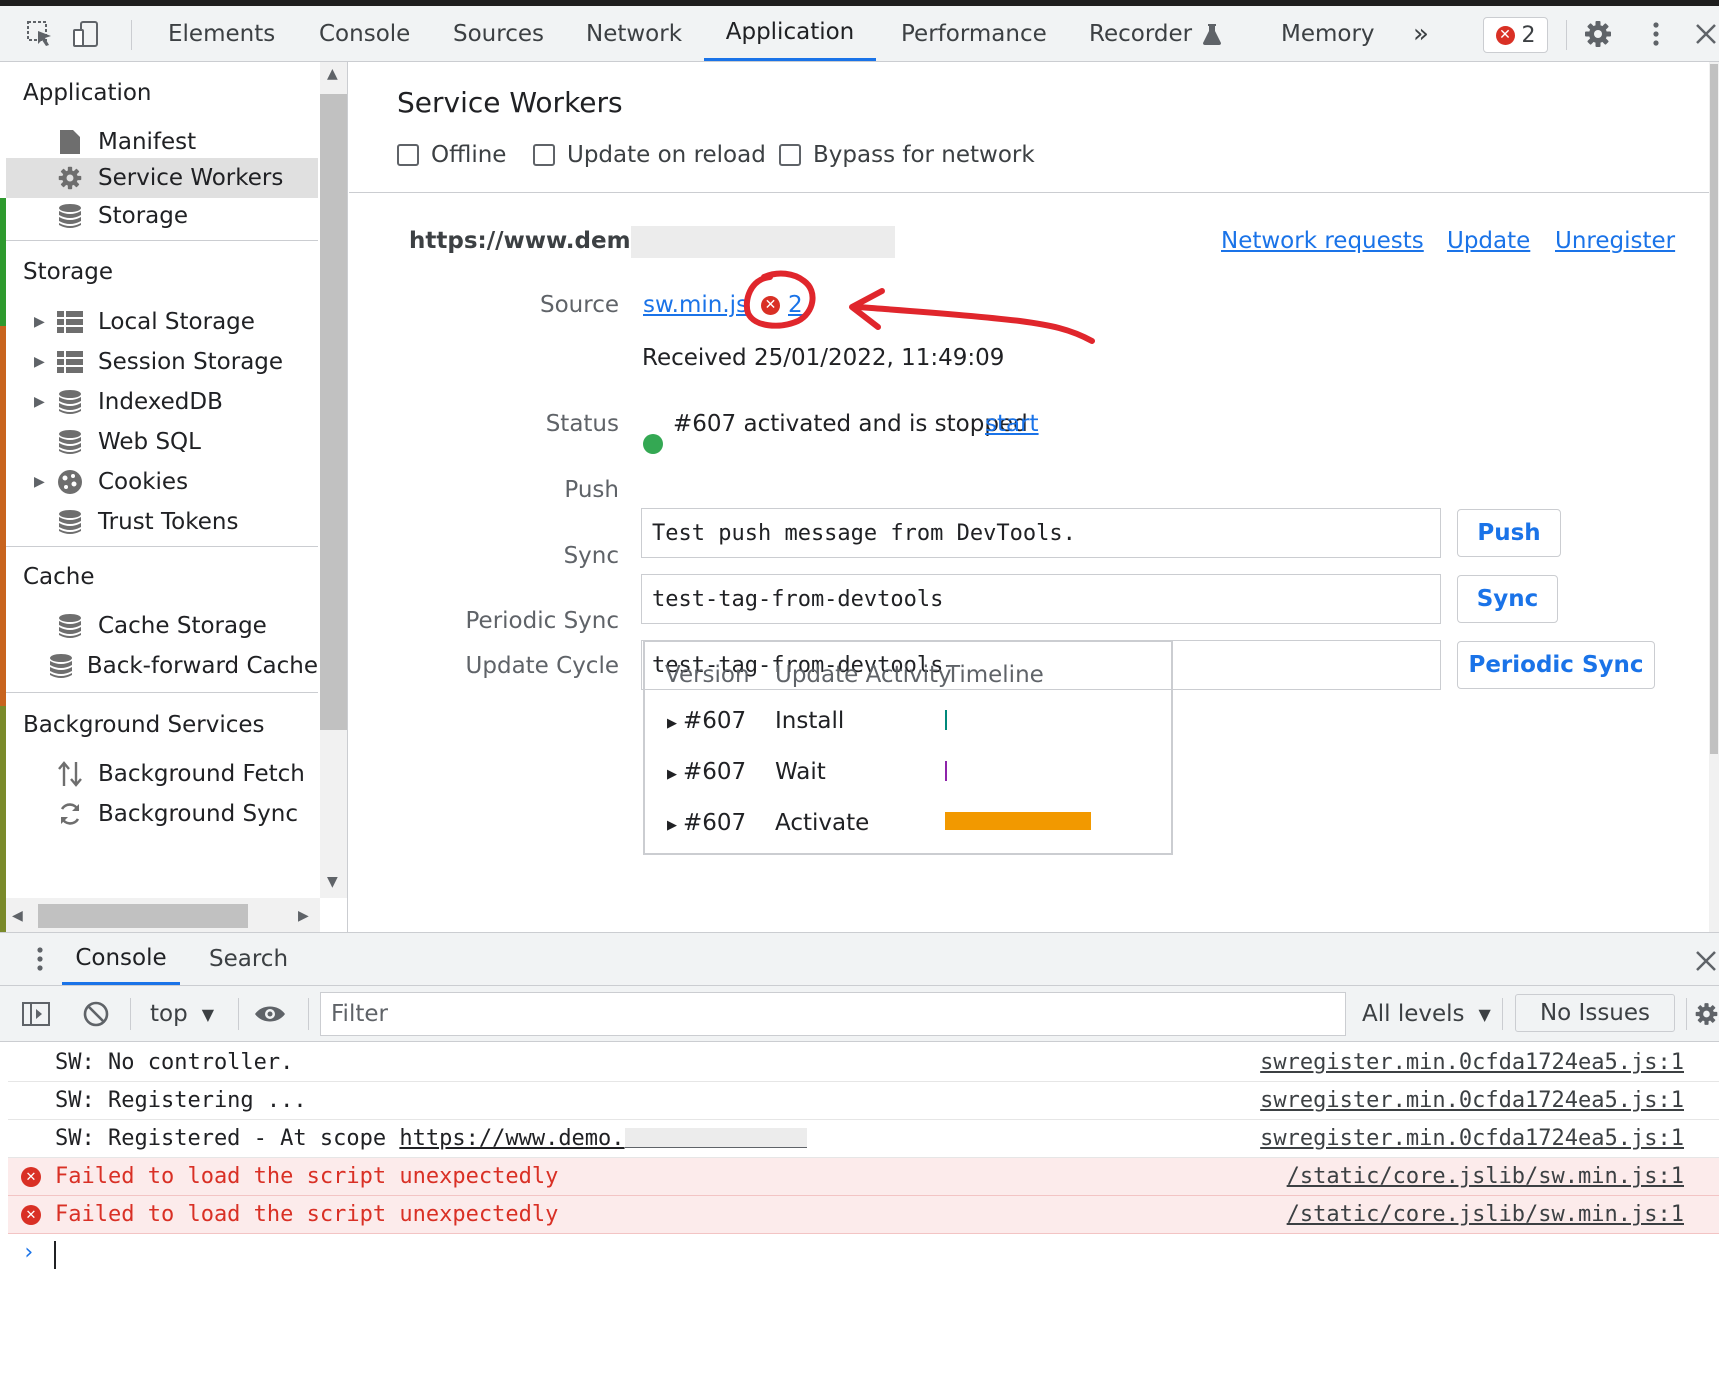  I want to click on cycle-version: #607, so click(715, 772).